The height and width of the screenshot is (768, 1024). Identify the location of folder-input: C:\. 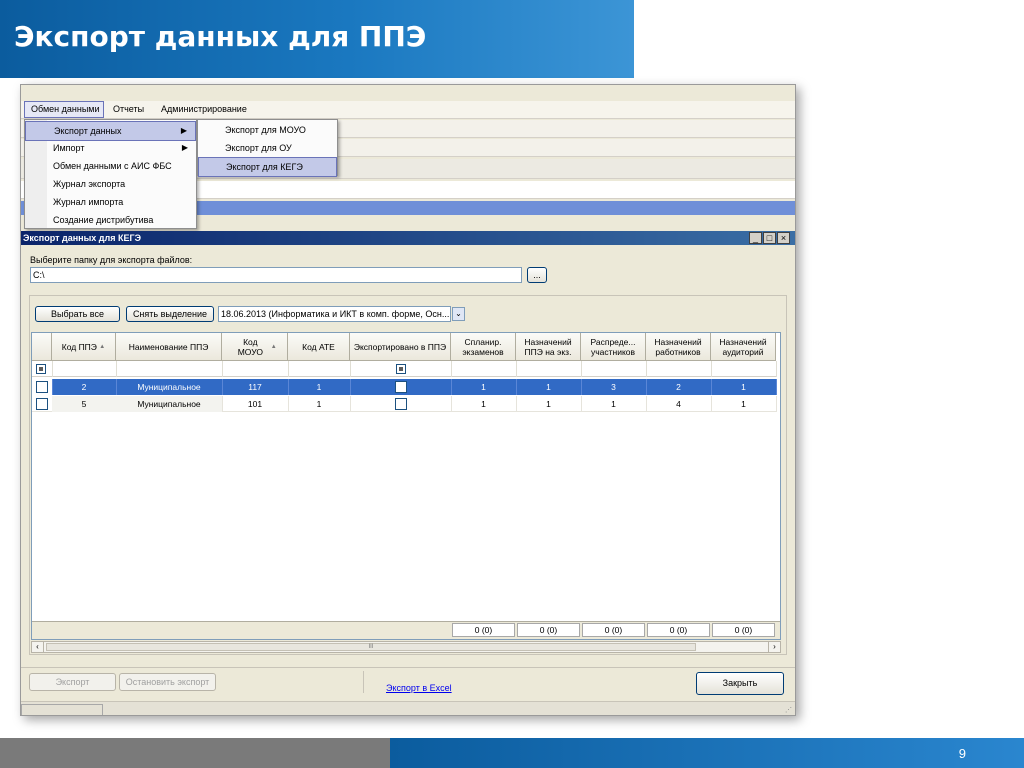
(276, 275).